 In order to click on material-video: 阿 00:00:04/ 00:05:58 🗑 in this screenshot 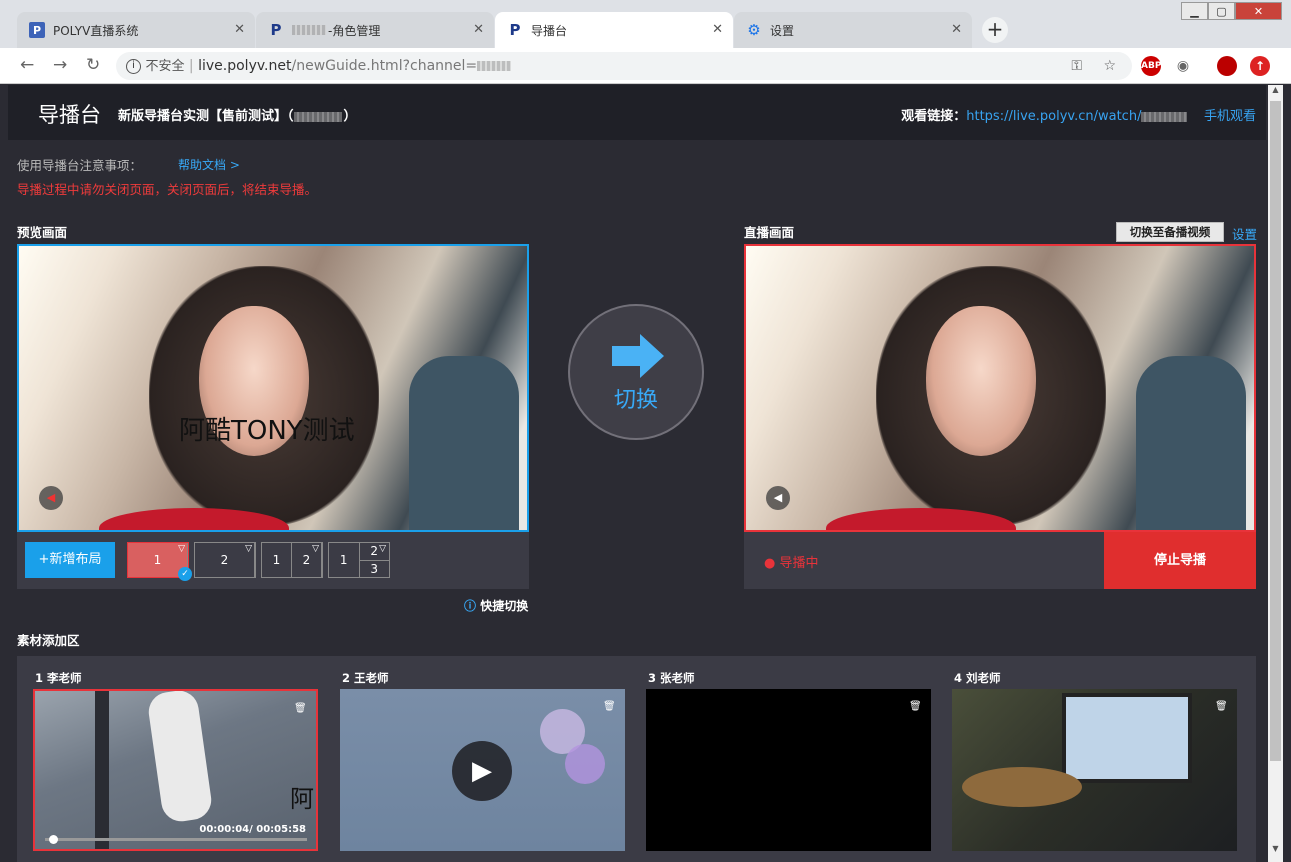, I will do `click(175, 770)`.